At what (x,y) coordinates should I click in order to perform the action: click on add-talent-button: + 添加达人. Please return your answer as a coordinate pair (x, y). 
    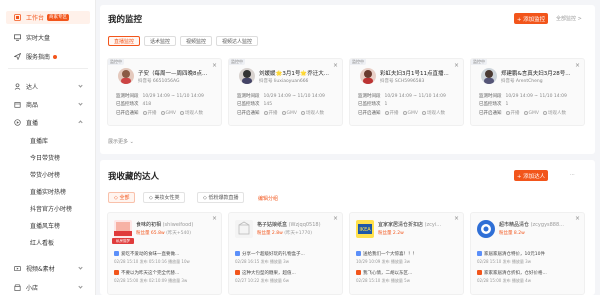
    Looking at the image, I should click on (531, 175).